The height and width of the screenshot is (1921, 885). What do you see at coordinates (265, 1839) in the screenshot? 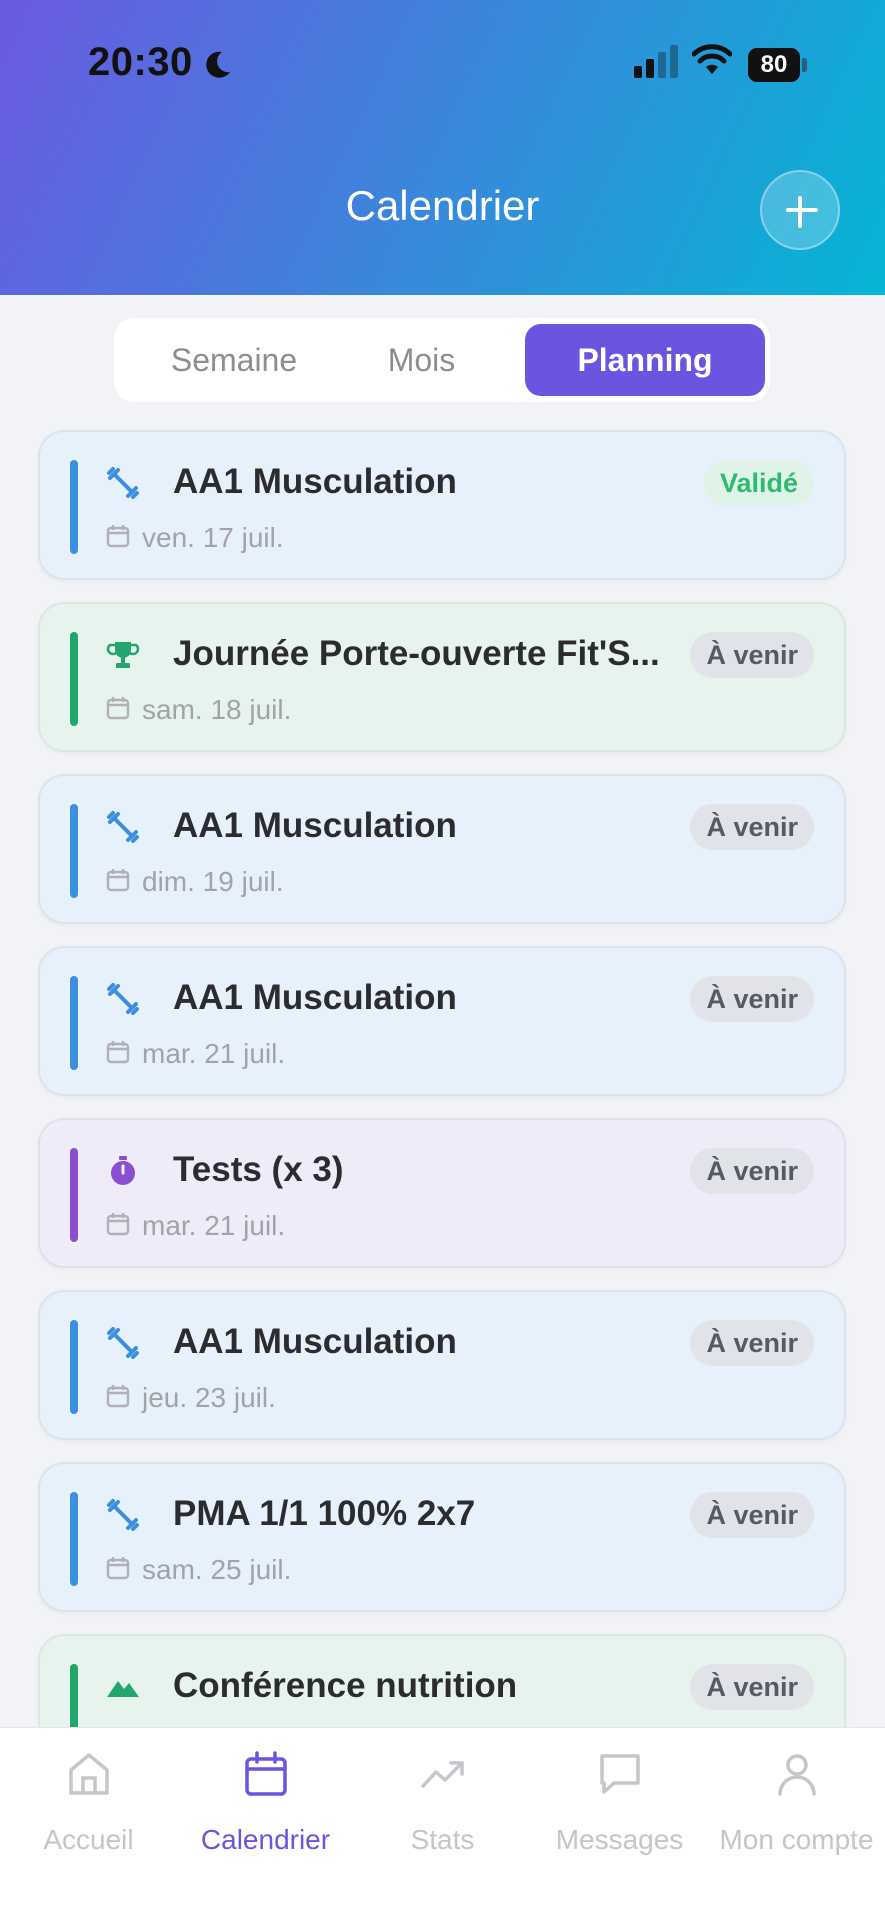
I see `tab-label: Calendrier` at bounding box center [265, 1839].